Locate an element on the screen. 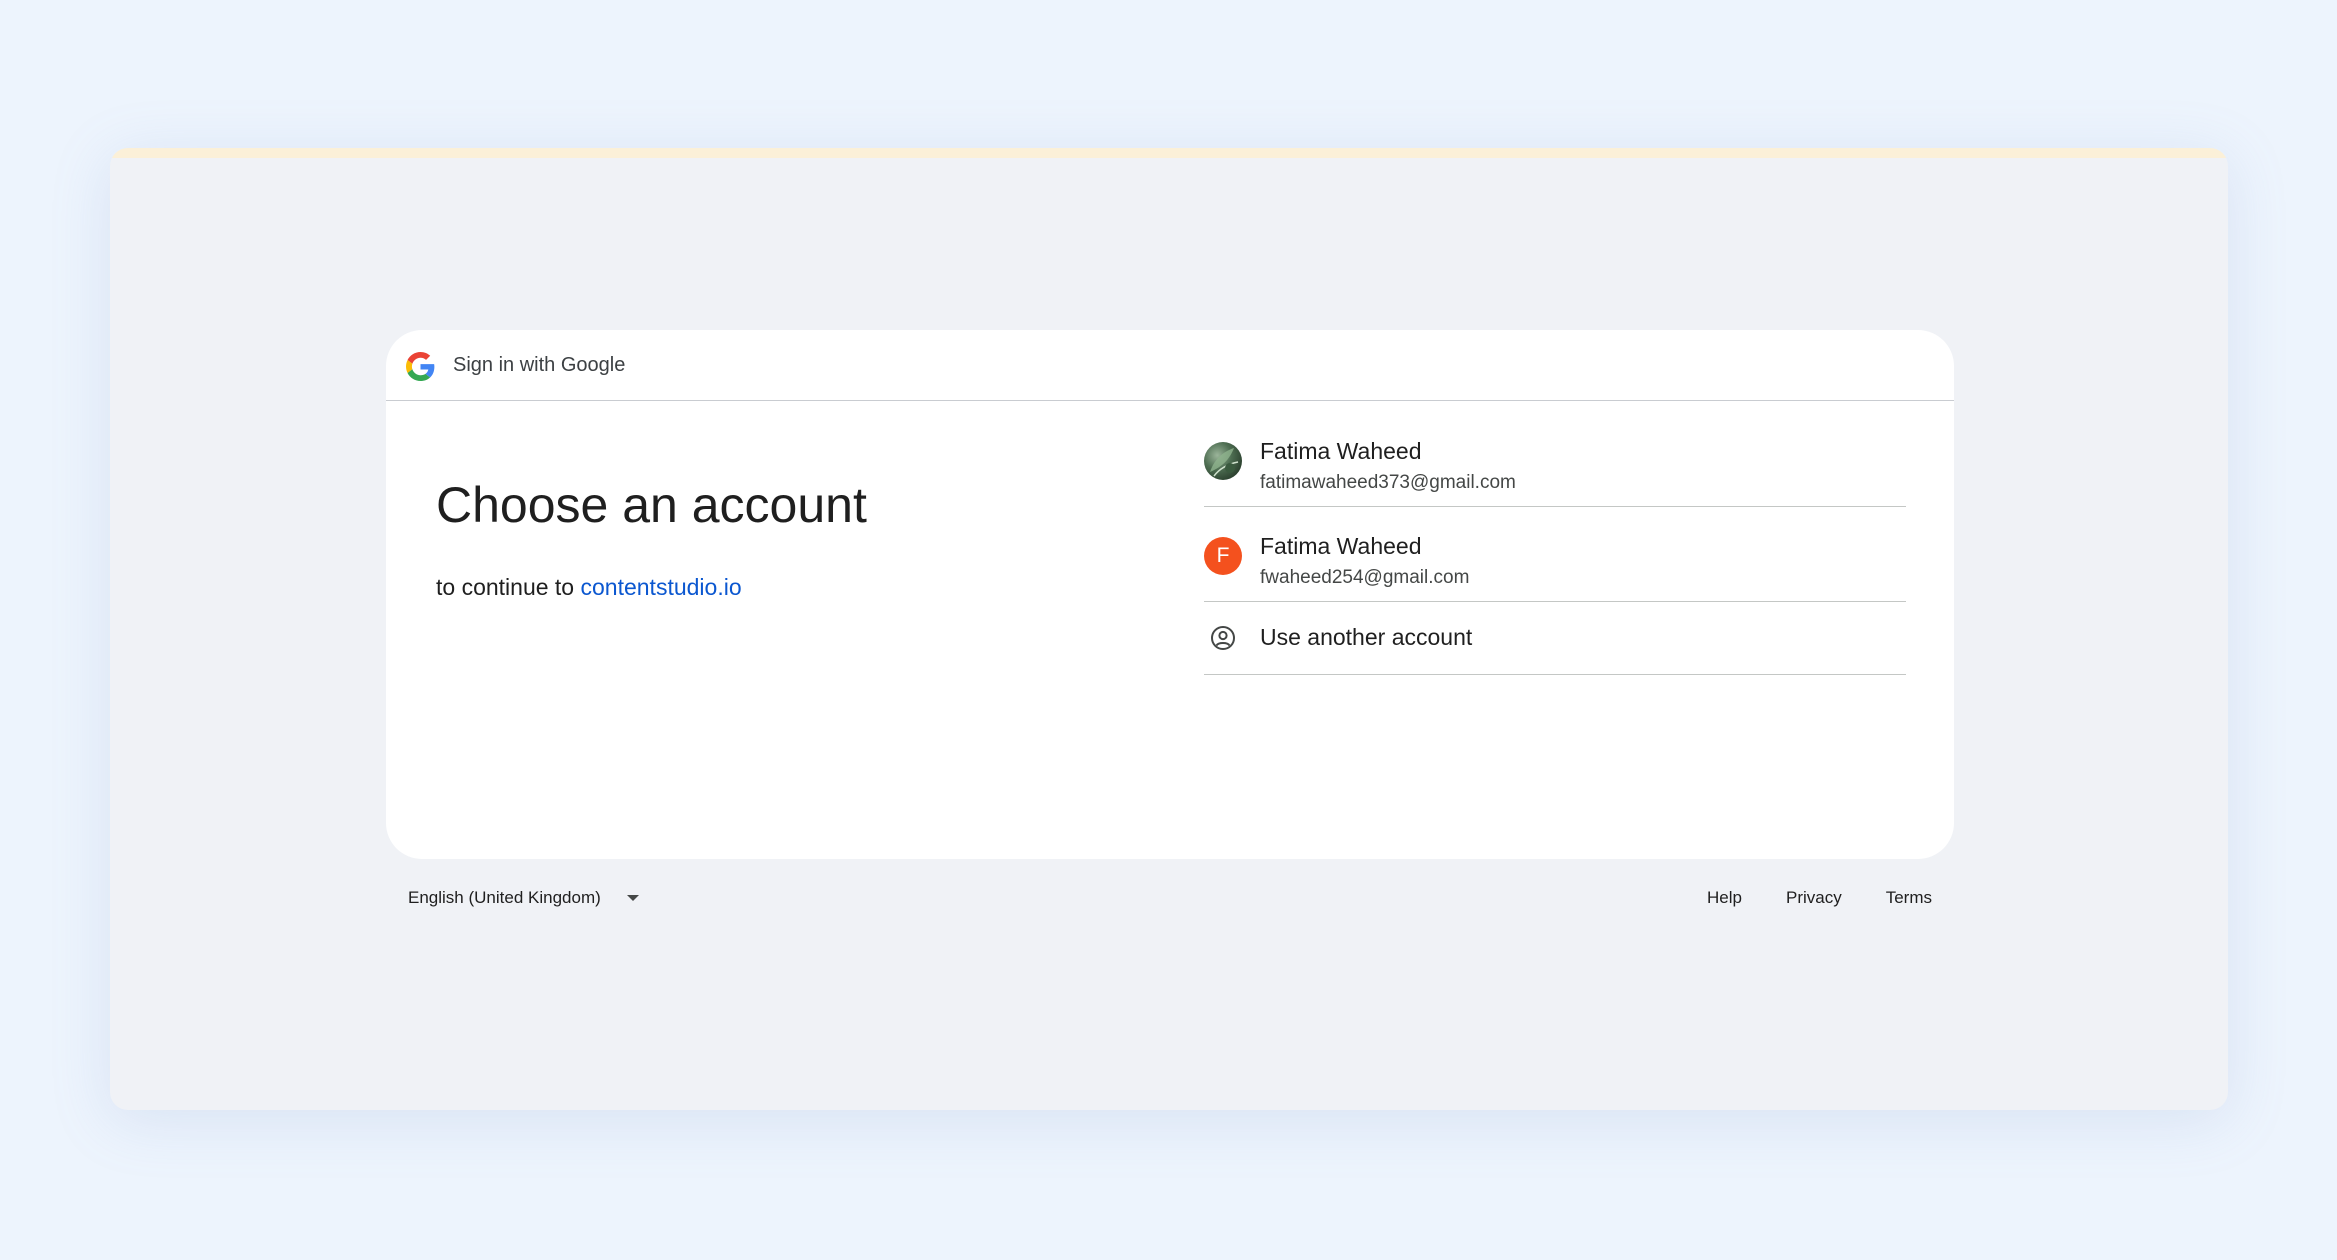 This screenshot has height=1260, width=2337. avatar-letter: F is located at coordinates (1223, 556).